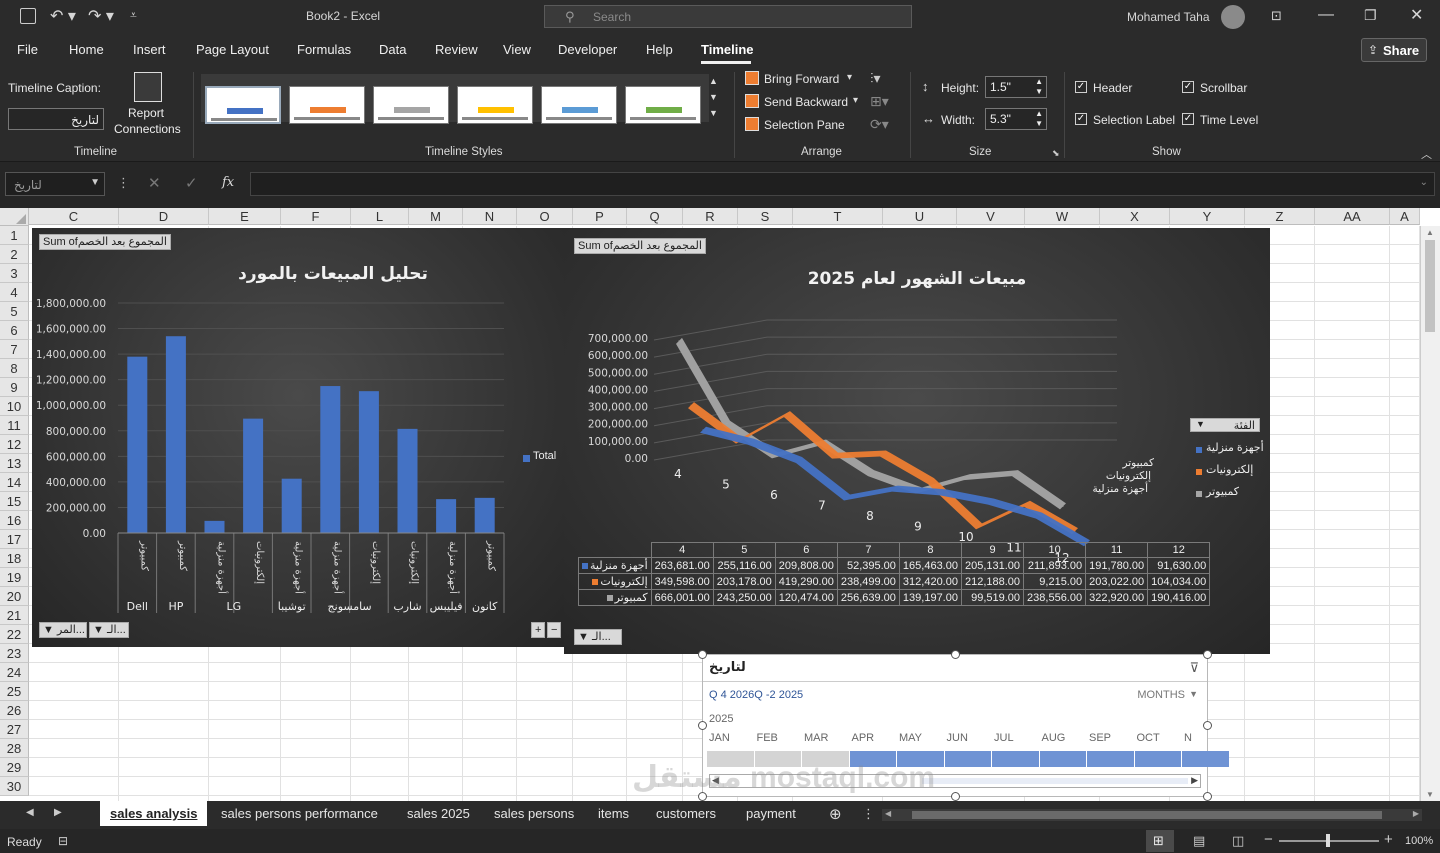  Describe the element at coordinates (1056, 153) in the screenshot. I see `dialog-launcher-icon: ⬊` at that location.